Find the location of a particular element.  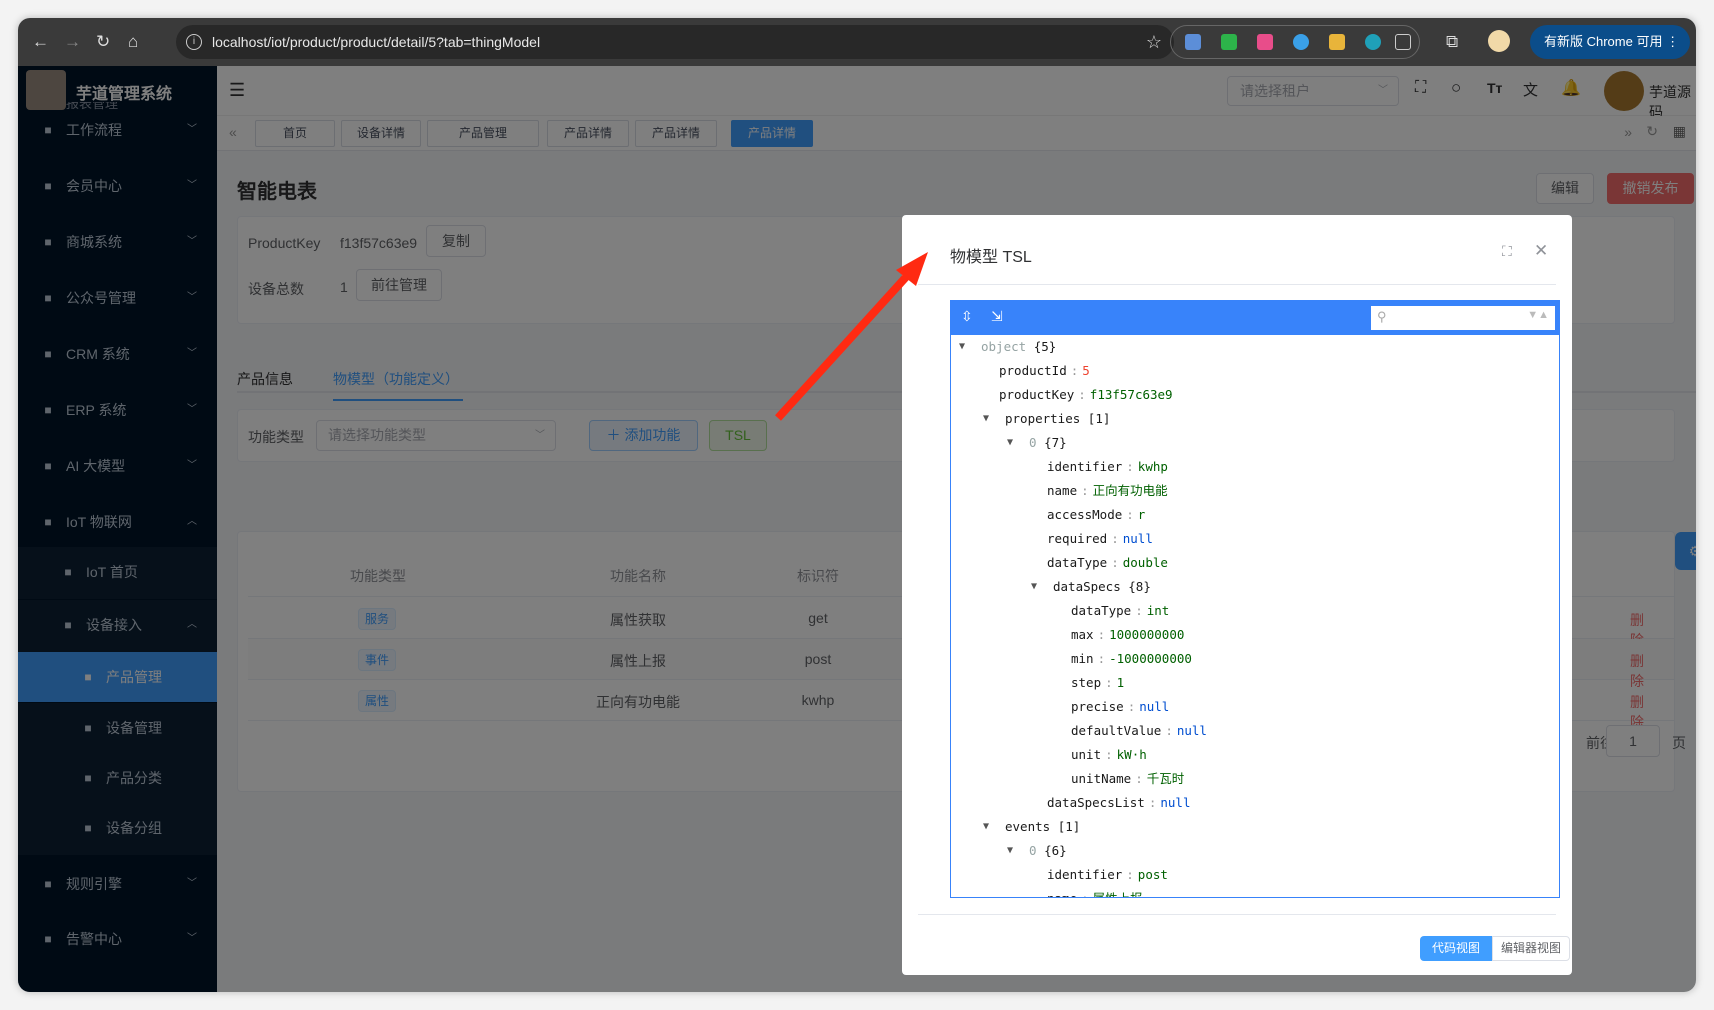

arrow-shaft is located at coordinates (847, 342).